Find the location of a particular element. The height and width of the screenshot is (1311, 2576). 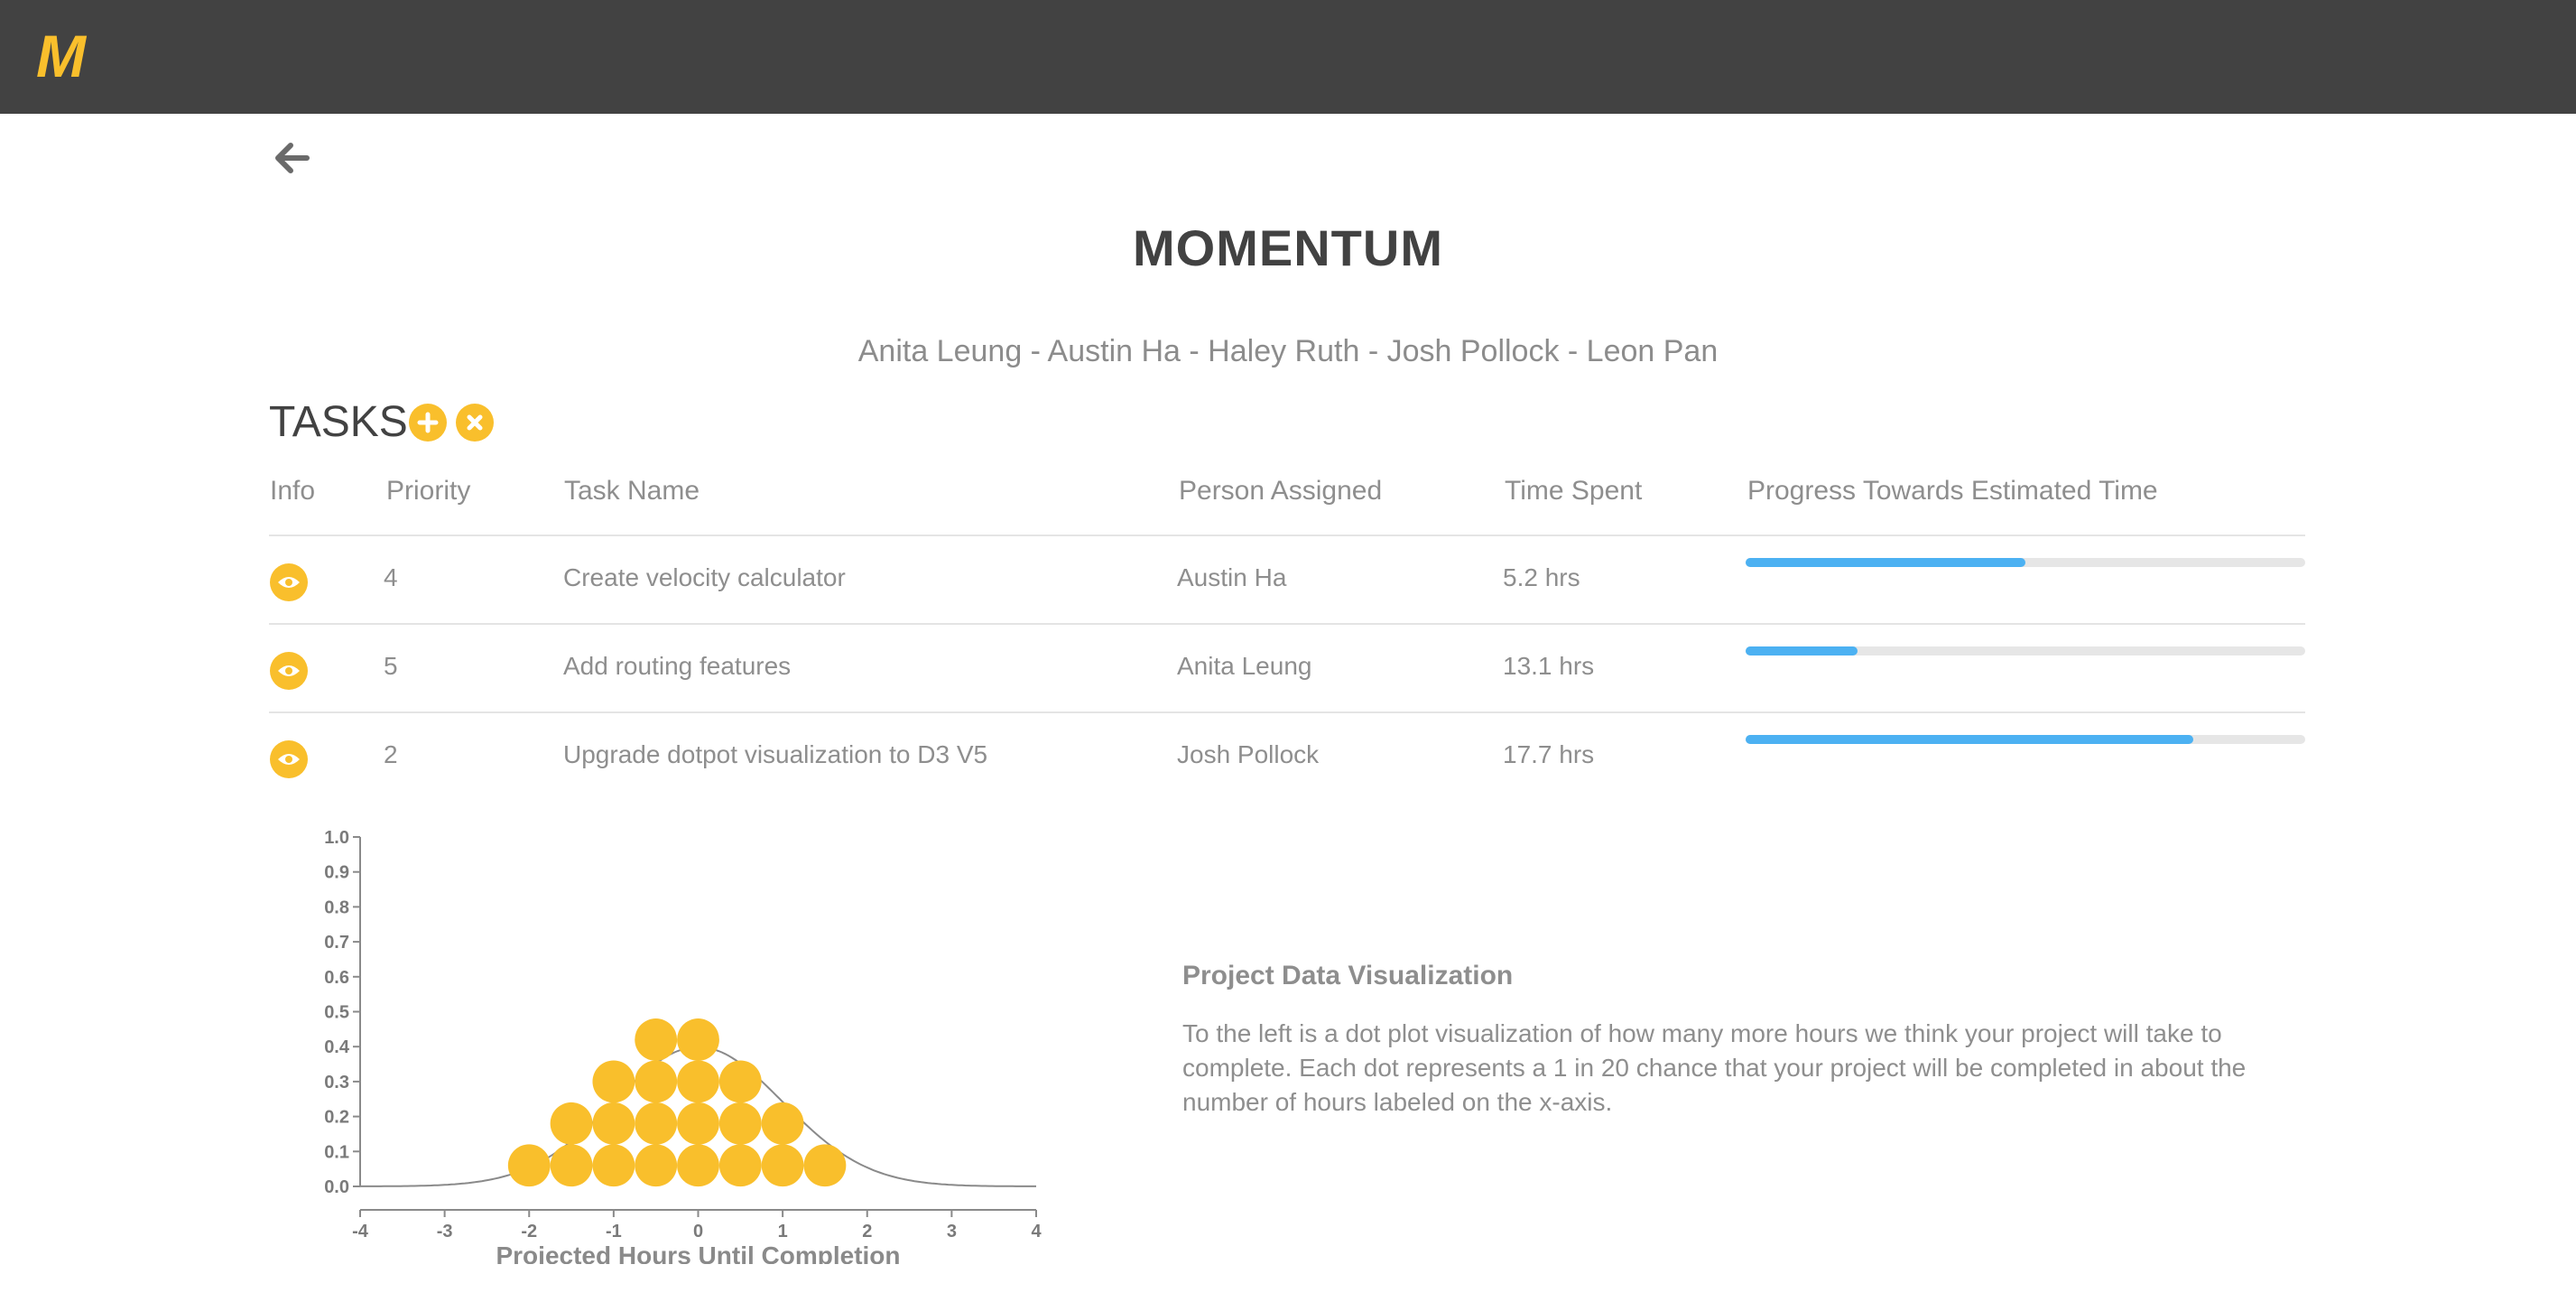

x-tick-label: 4 is located at coordinates (1036, 1231).